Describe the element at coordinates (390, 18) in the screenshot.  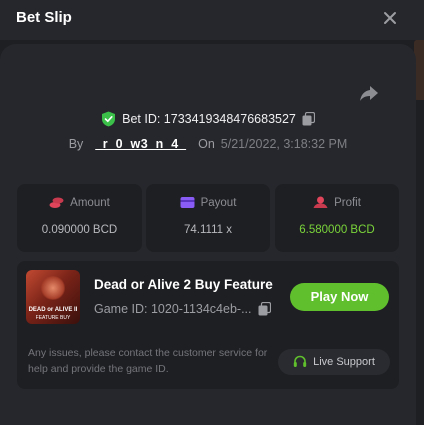
I see `close-icon` at that location.